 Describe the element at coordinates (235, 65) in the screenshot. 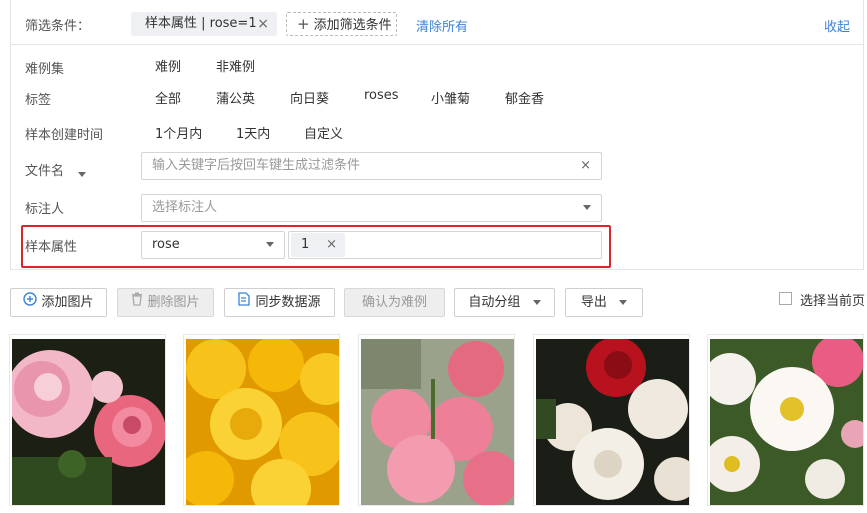

I see `option-non-hard-case: 非难例` at that location.